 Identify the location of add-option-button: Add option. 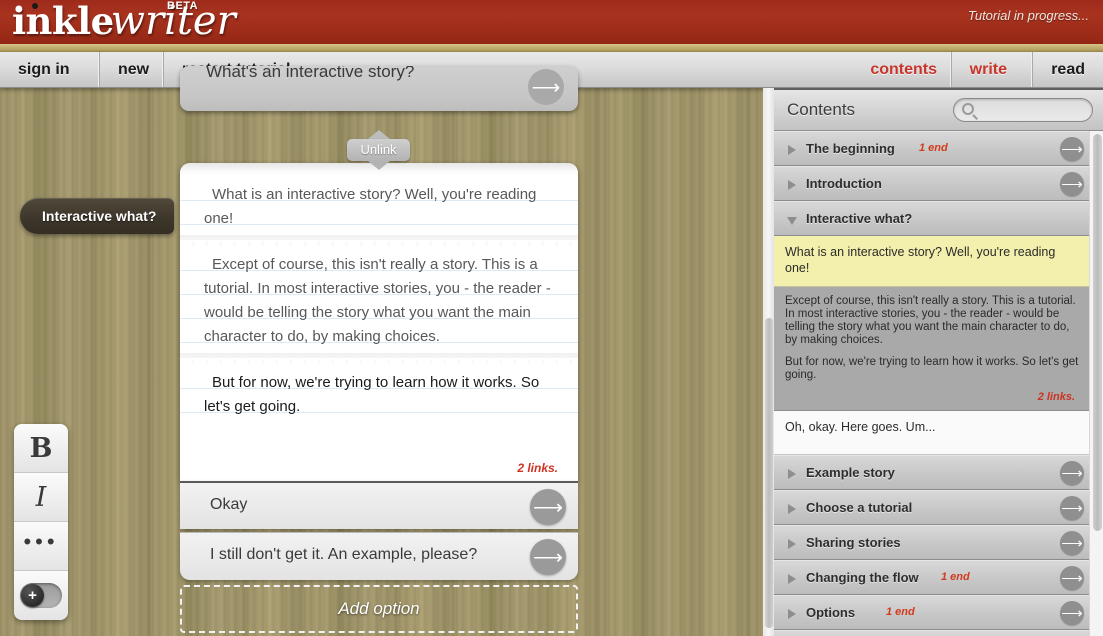
(379, 609).